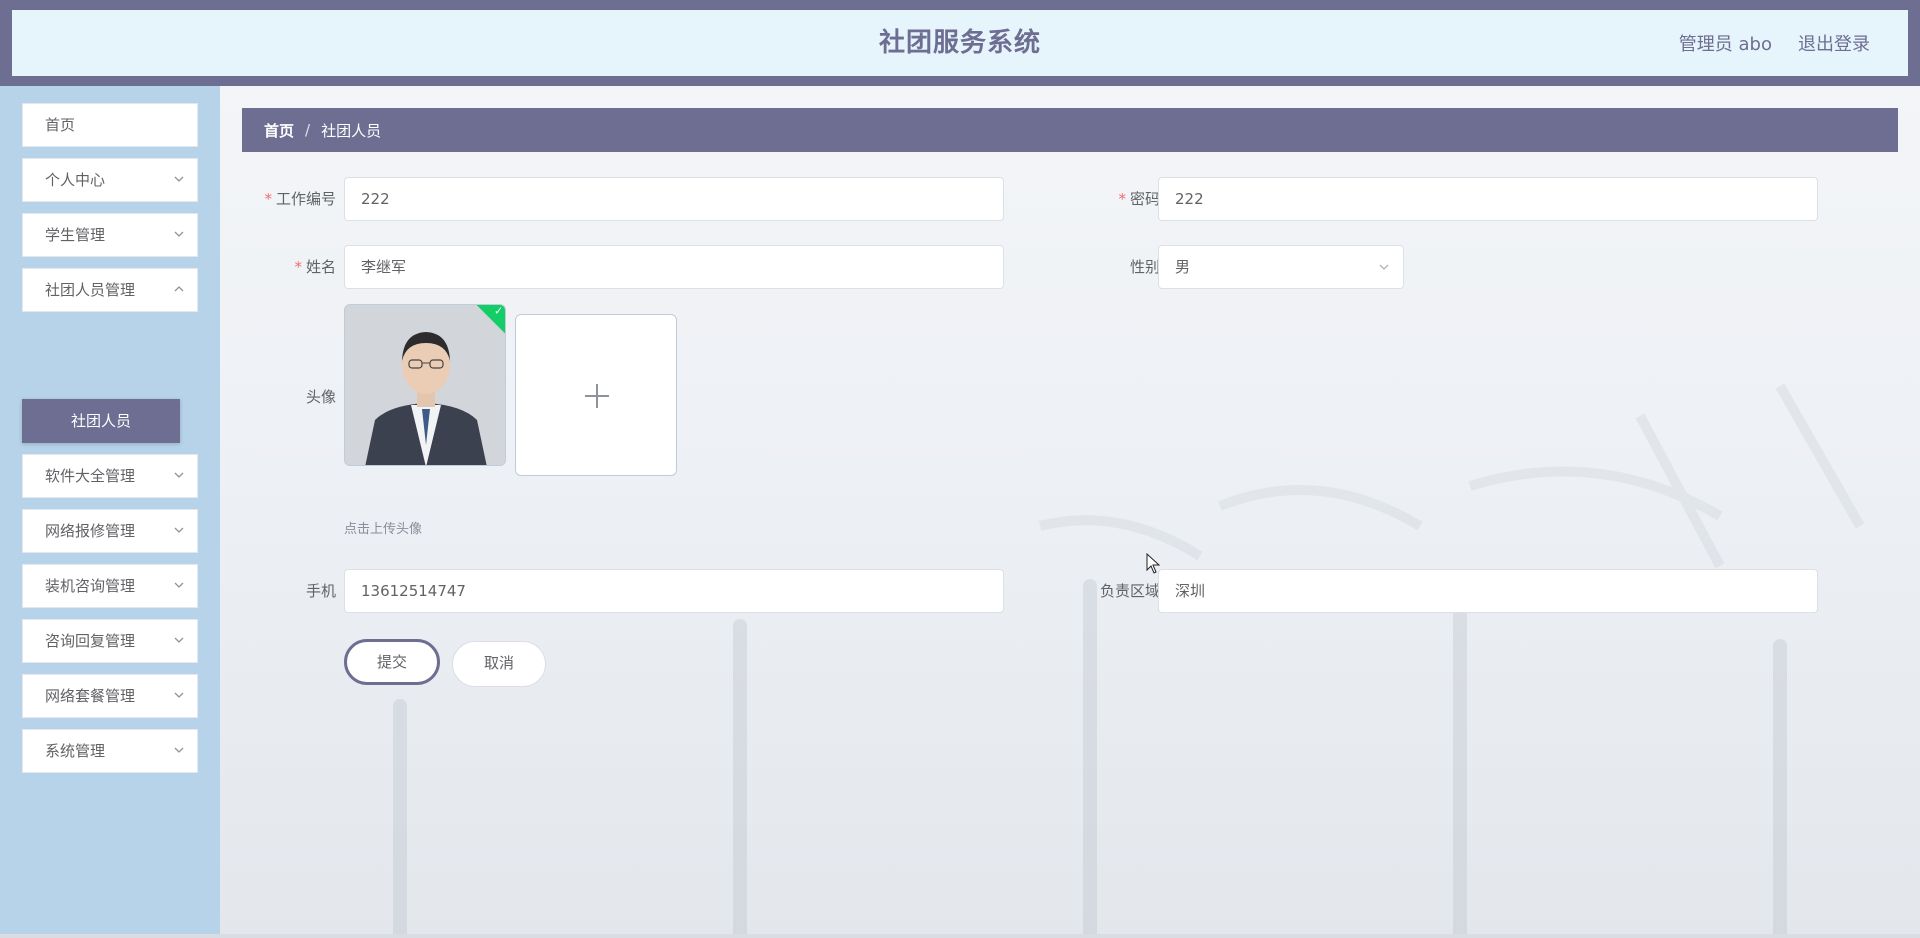 This screenshot has width=1920, height=938. Describe the element at coordinates (1153, 563) in the screenshot. I see `mouse-cursor-icon` at that location.